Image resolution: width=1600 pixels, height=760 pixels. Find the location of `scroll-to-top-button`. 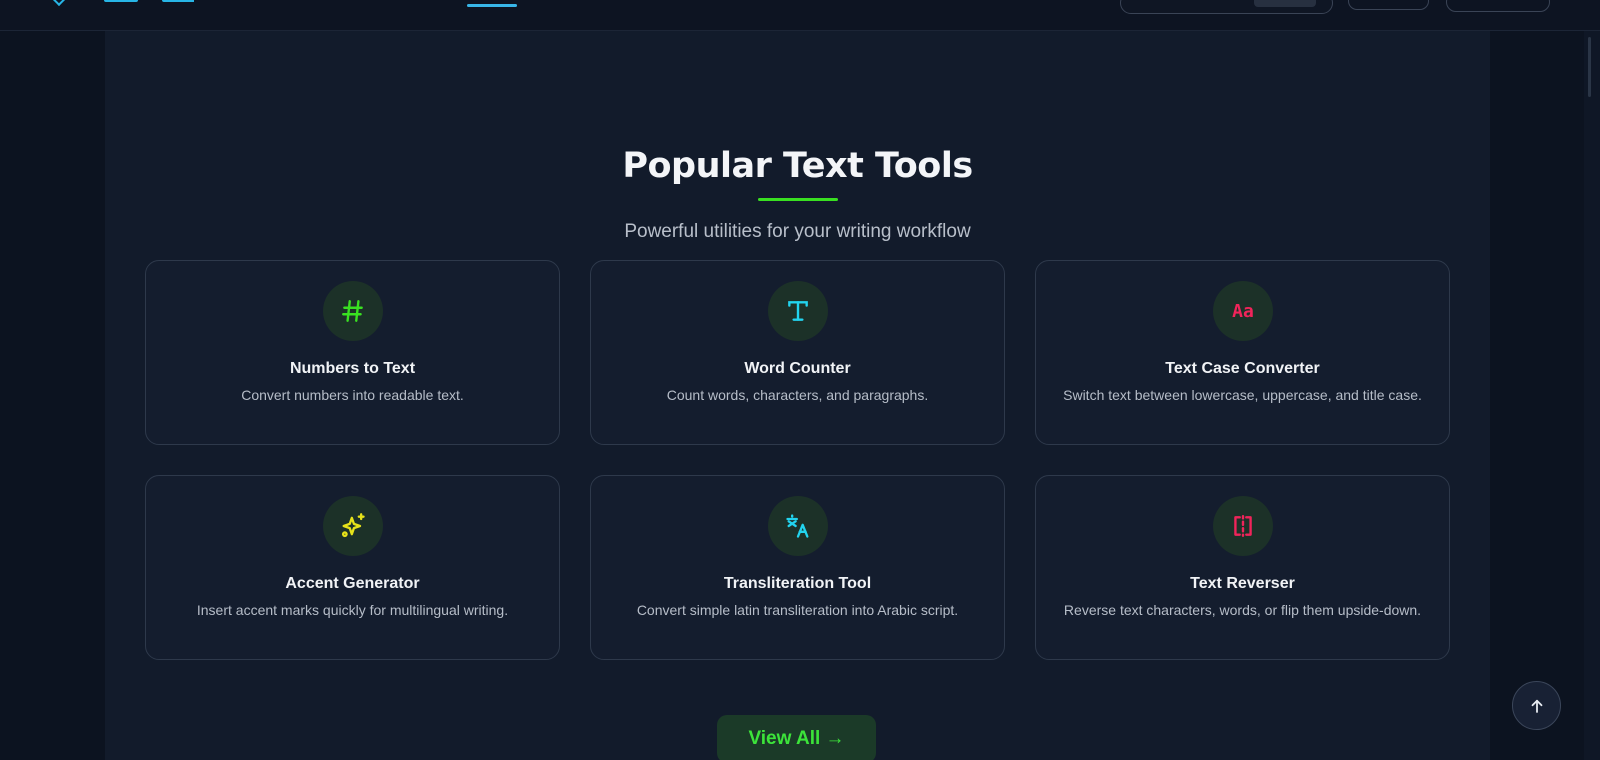

scroll-to-top-button is located at coordinates (1536, 705).